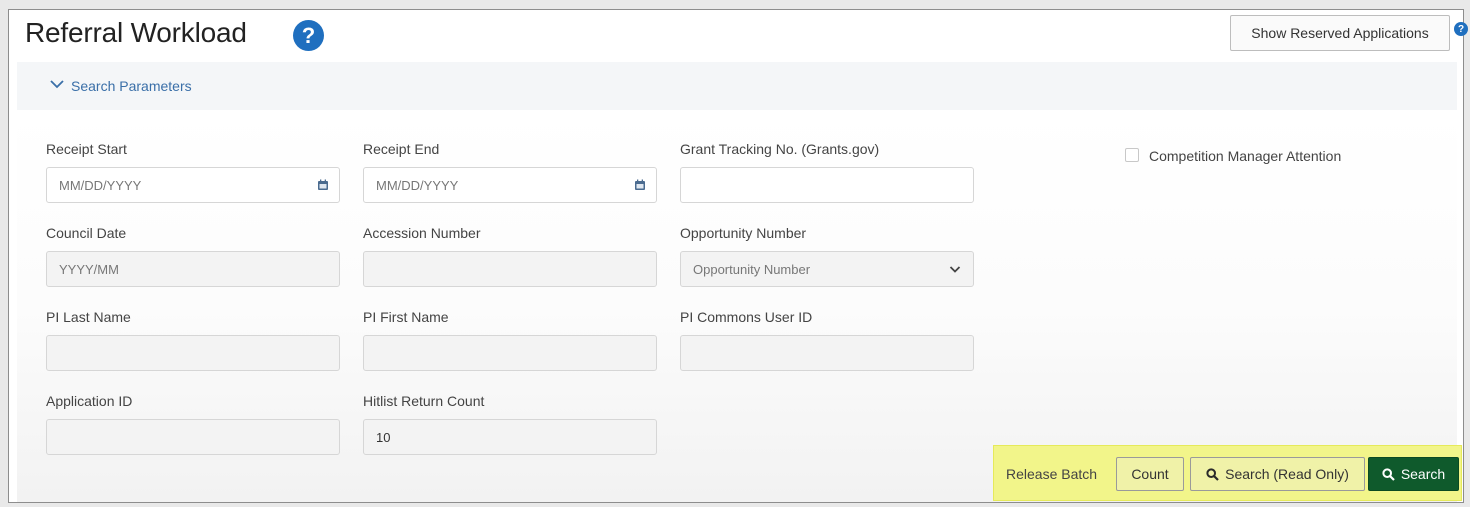 The image size is (1470, 507). I want to click on count-button-label: Count, so click(1150, 474).